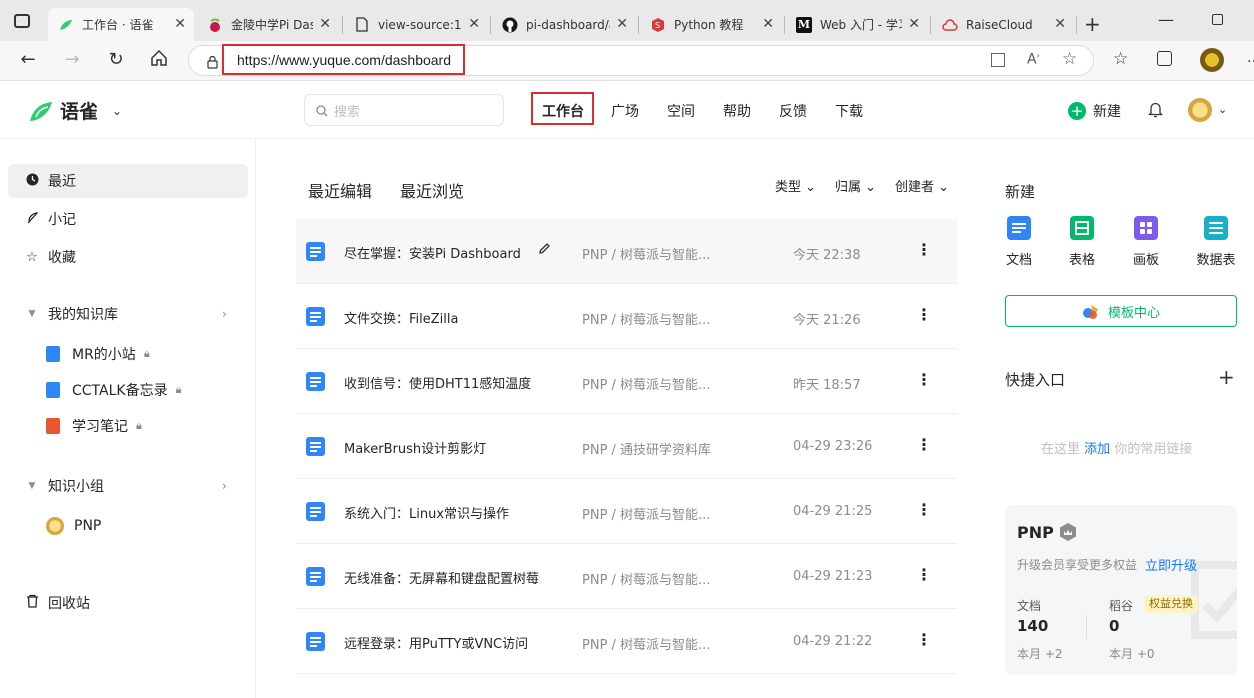 The height and width of the screenshot is (698, 1254). Describe the element at coordinates (159, 60) in the screenshot. I see `home-icon` at that location.